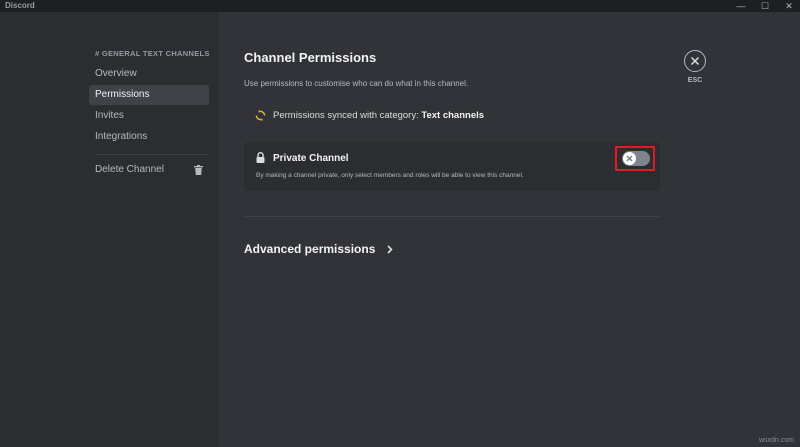  What do you see at coordinates (149, 137) in the screenshot?
I see `sidebar-item-integrations: Integrations` at bounding box center [149, 137].